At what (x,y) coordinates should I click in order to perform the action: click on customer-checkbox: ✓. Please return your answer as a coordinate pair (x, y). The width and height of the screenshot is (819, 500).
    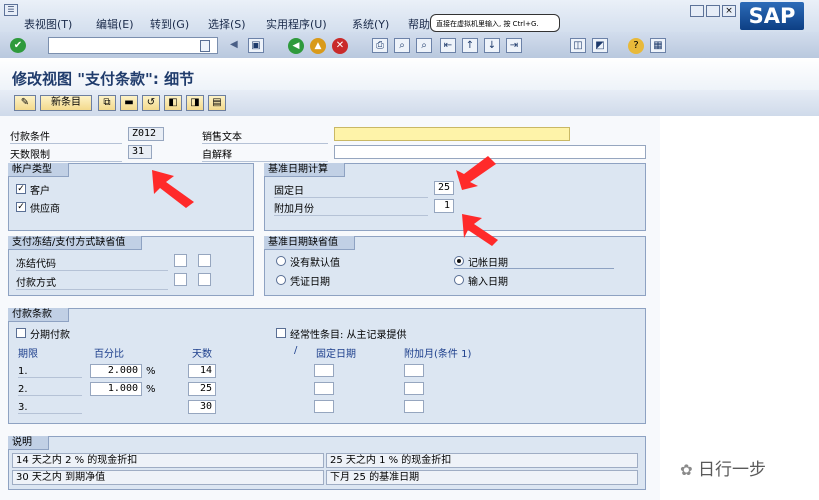
    Looking at the image, I should click on (21, 189).